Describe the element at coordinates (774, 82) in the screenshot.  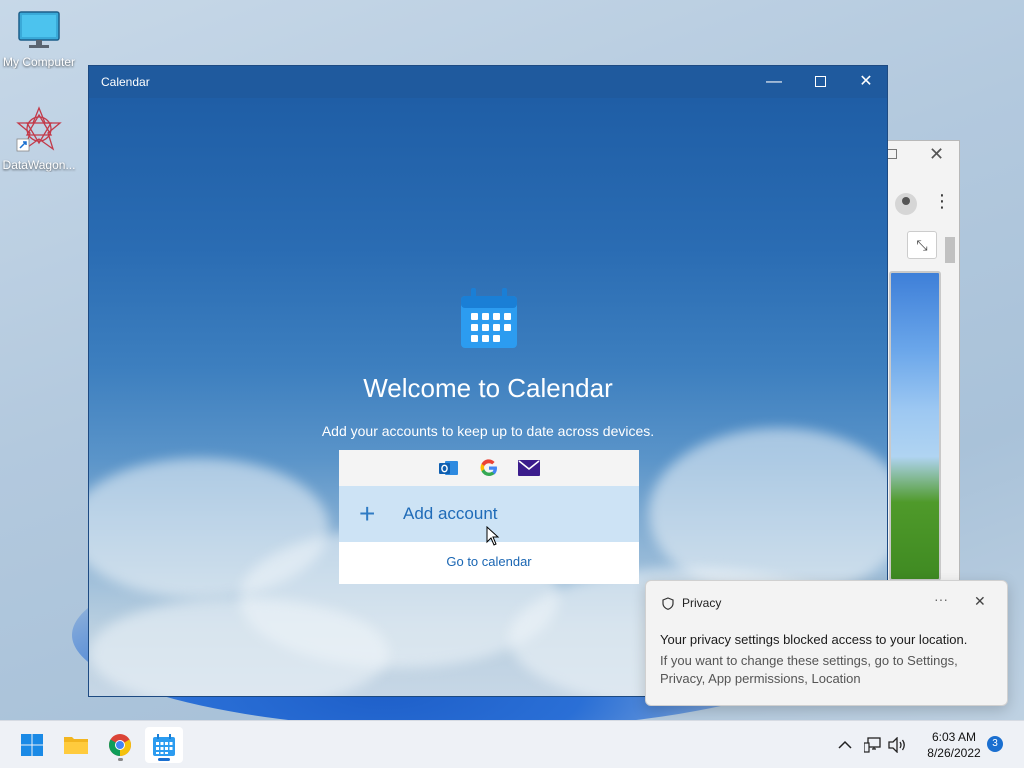
I see `minimize-button: —` at that location.